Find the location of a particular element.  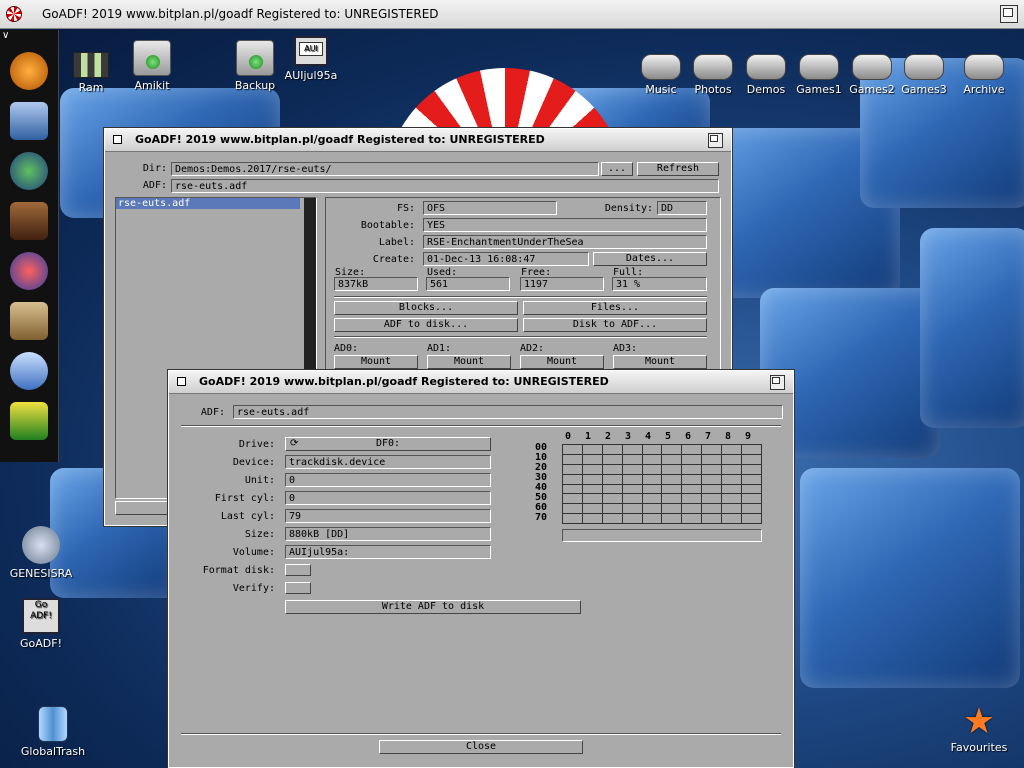

genesis-icon is located at coordinates (29, 71).